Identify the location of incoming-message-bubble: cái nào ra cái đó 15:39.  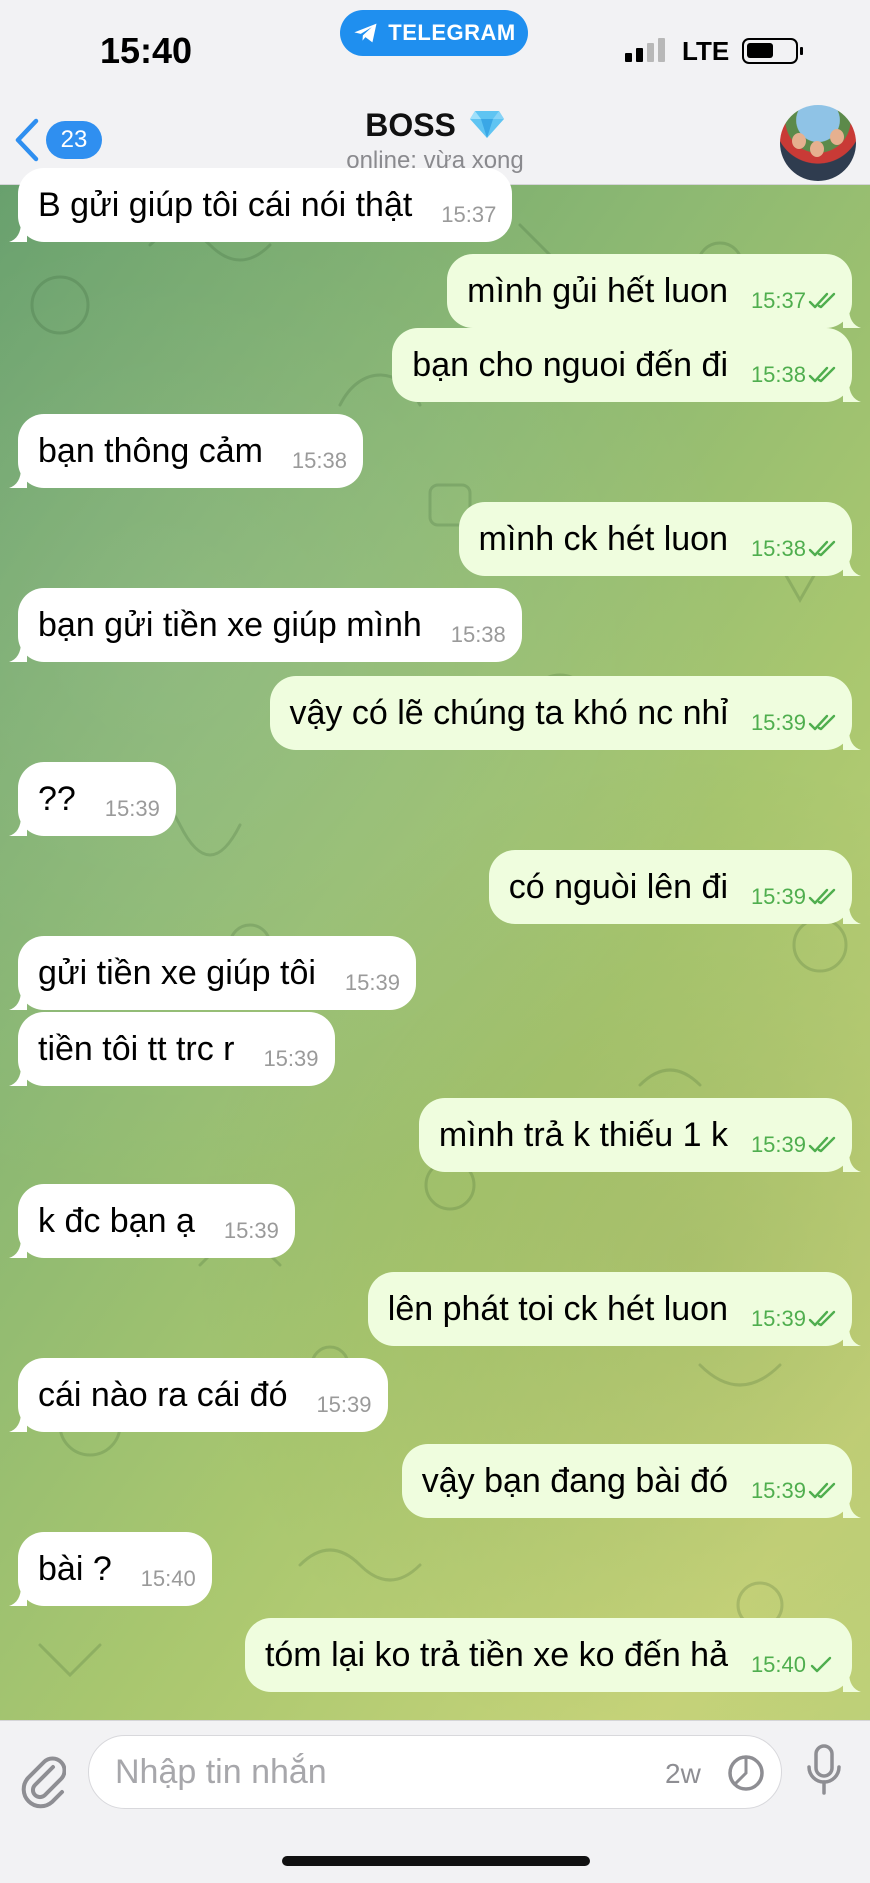
(198, 1395).